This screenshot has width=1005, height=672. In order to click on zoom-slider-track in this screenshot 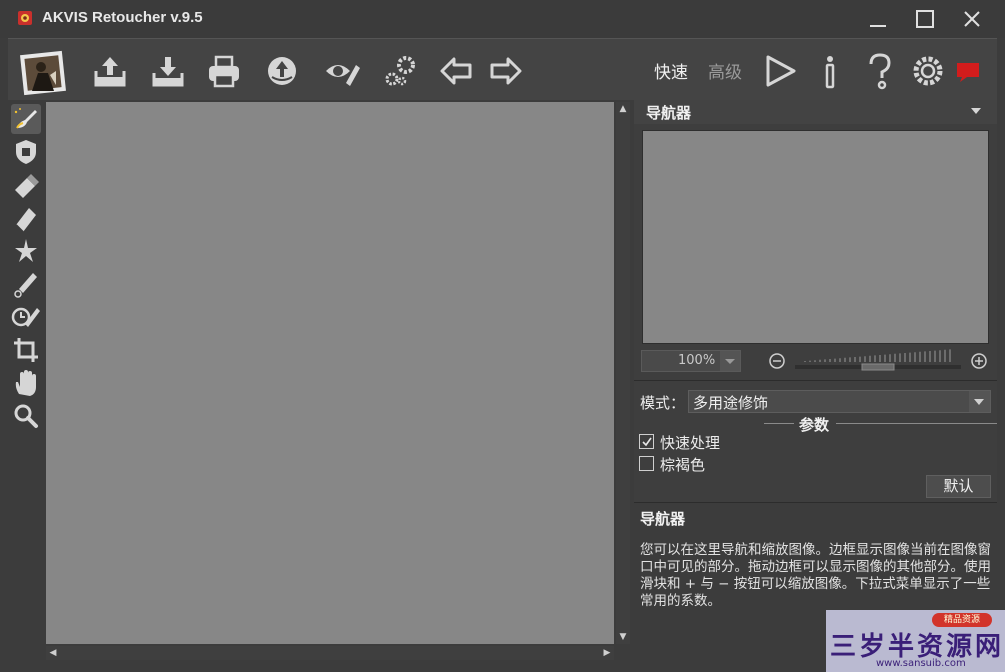, I will do `click(878, 360)`.